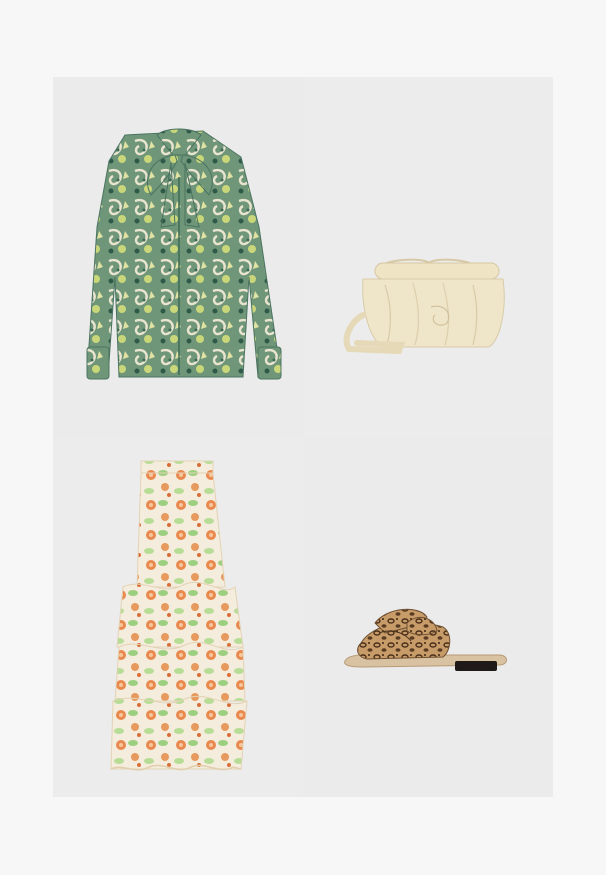  I want to click on bag-image, so click(424, 306).